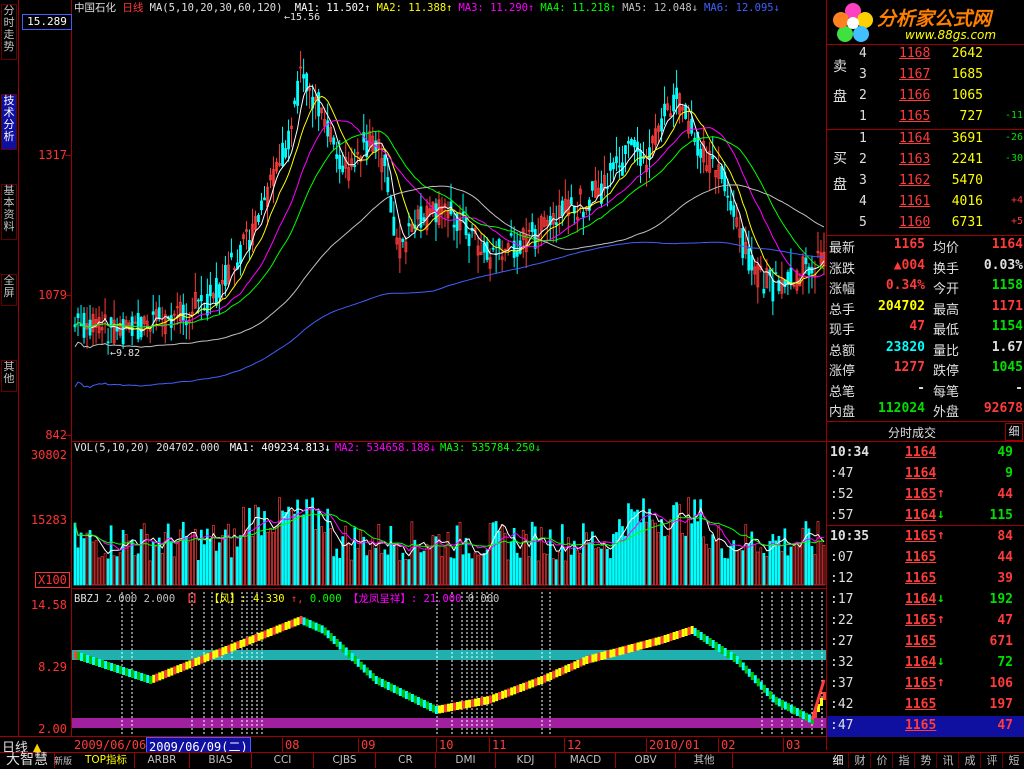  I want to click on indicator-tab: TOP指标, so click(106, 760).